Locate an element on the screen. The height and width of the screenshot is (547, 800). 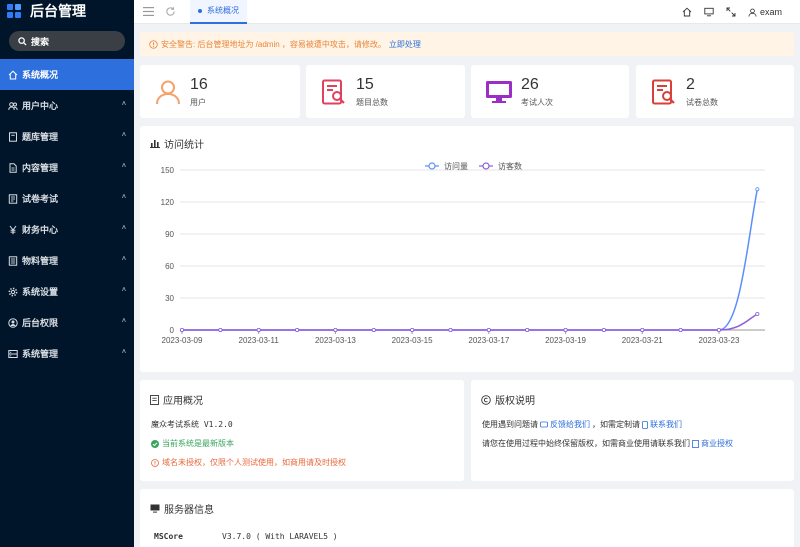
stat-value: 16 is located at coordinates (199, 84).